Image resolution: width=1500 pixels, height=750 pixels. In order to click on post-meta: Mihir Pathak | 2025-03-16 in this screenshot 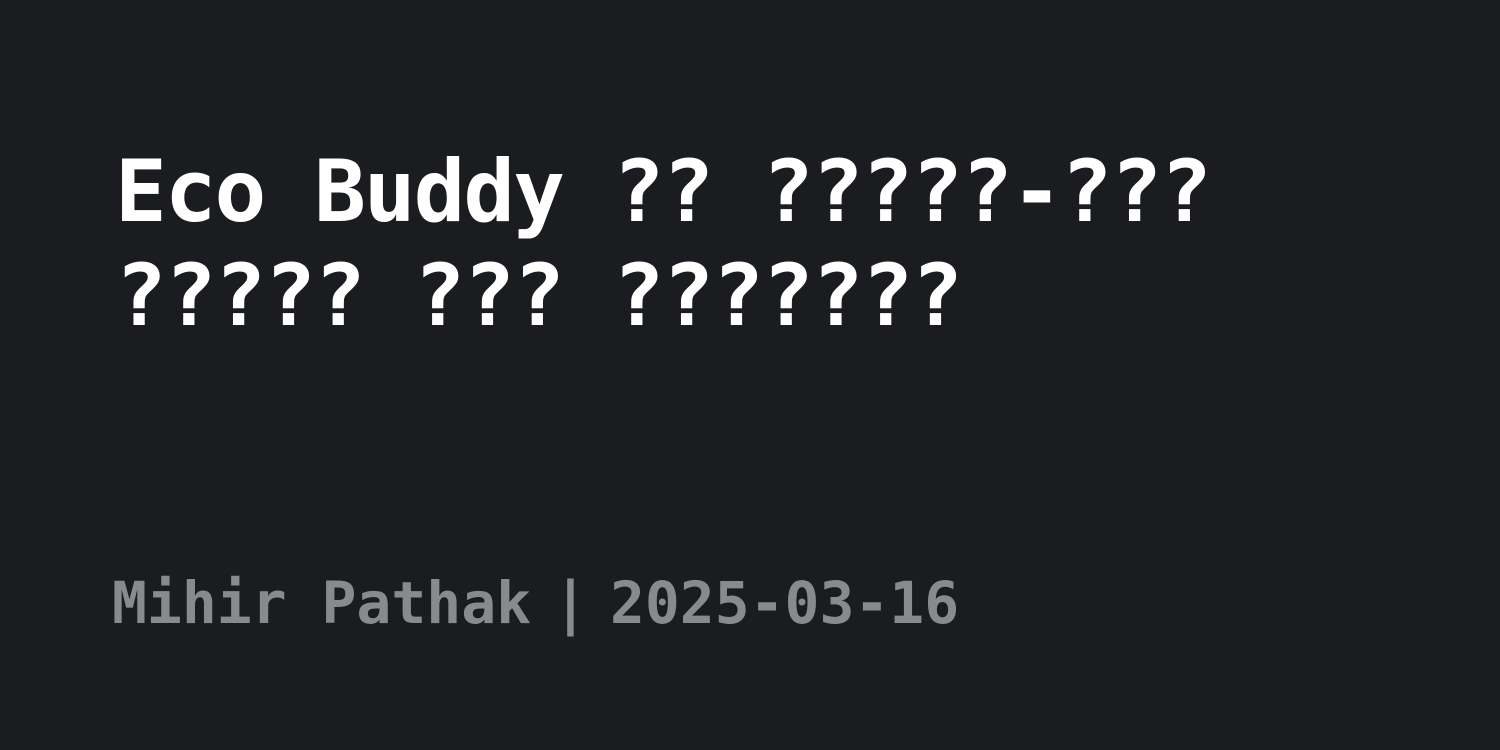, I will do `click(535, 603)`.